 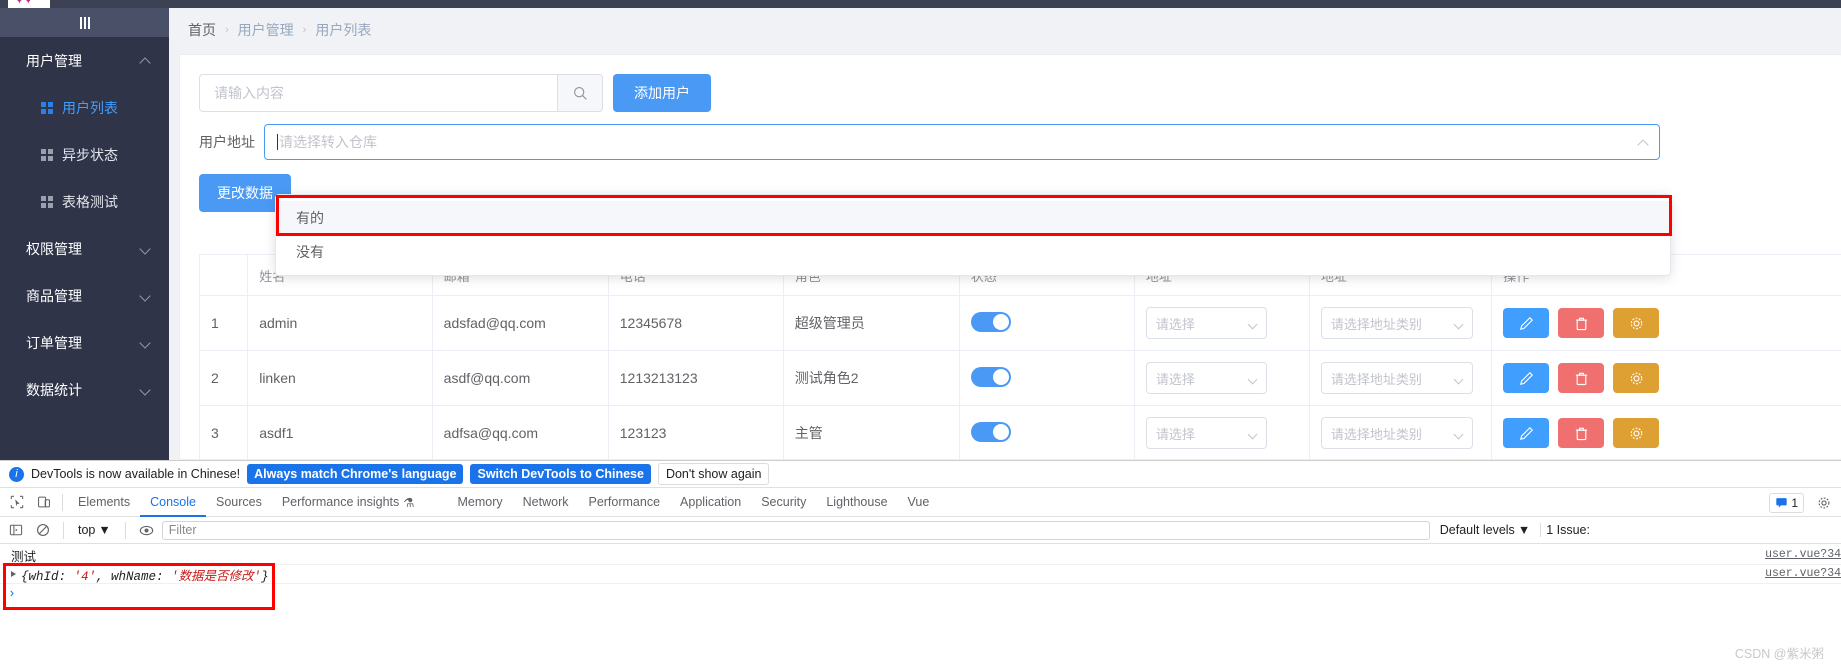 I want to click on cell-phone: 1213213123, so click(x=696, y=378).